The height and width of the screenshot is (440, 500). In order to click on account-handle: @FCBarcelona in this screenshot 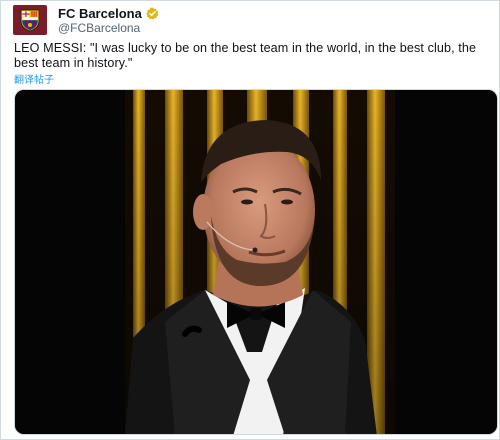, I will do `click(99, 28)`.